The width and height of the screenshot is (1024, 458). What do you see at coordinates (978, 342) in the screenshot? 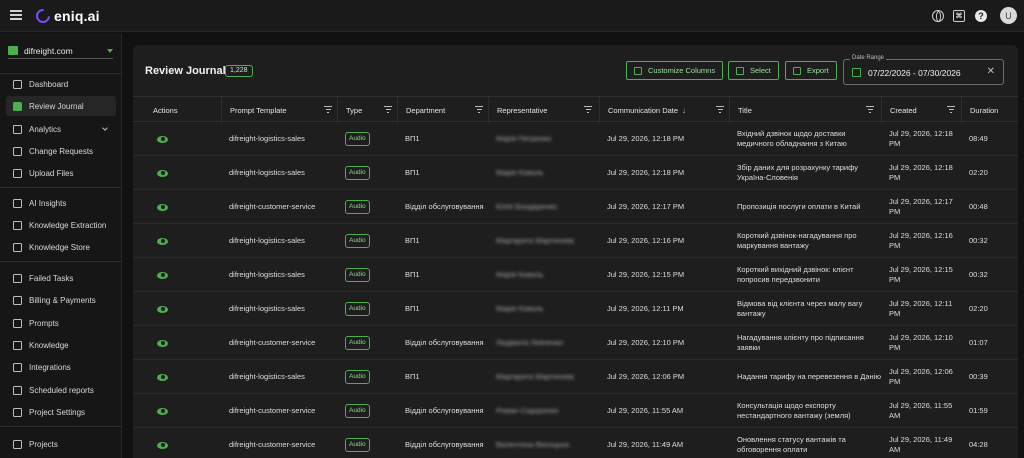
I see `cell-duration: 01:07` at bounding box center [978, 342].